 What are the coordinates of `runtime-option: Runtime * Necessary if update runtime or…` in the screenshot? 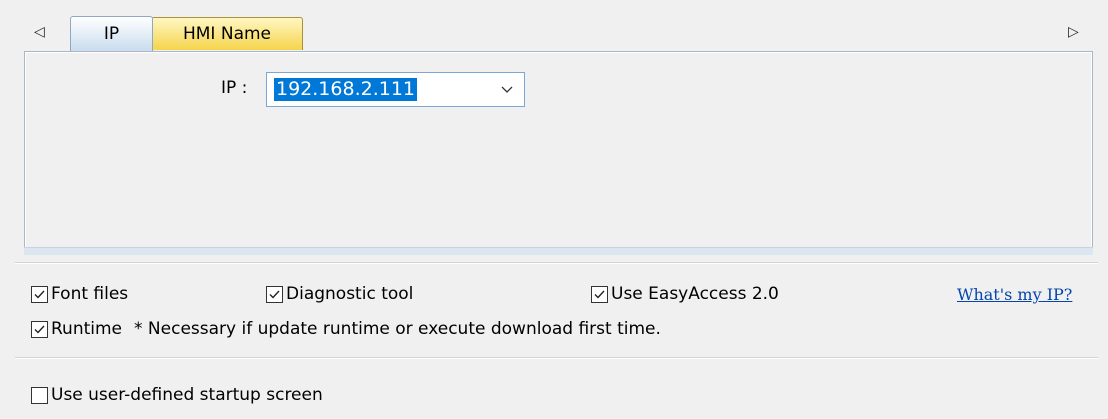 It's located at (346, 329).